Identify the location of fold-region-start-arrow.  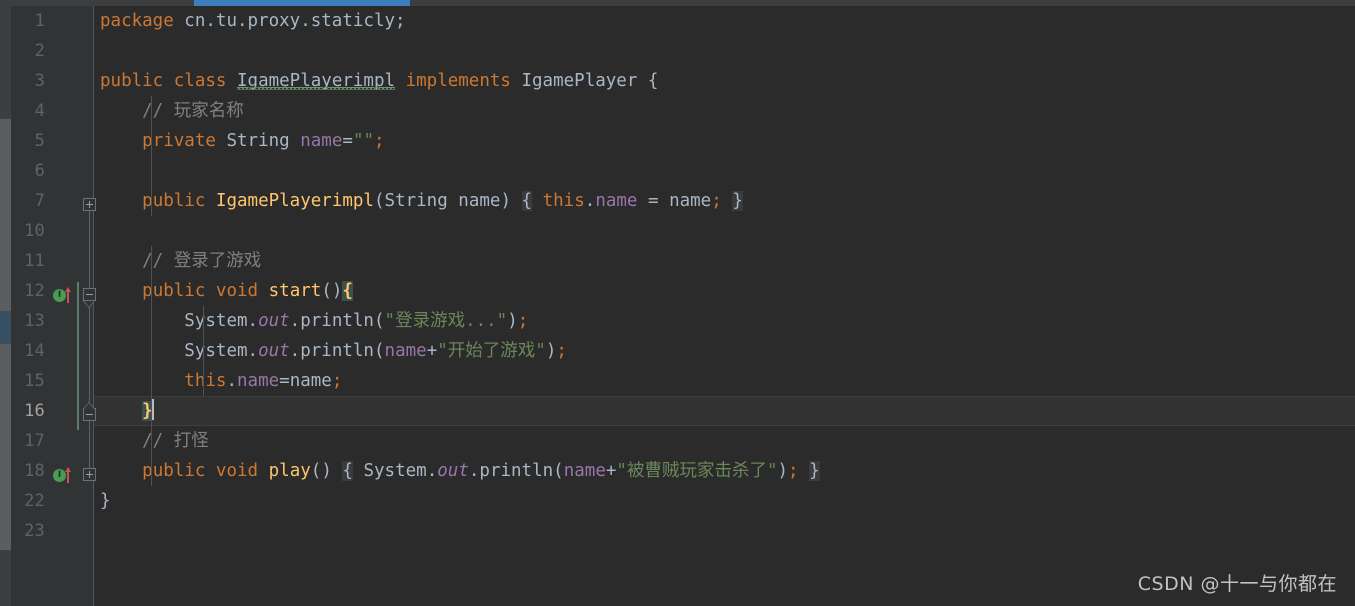
(89, 304).